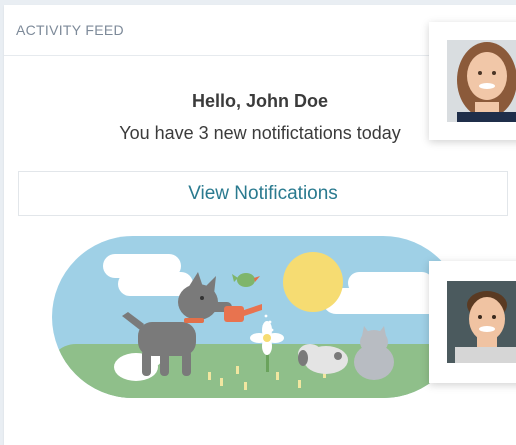  Describe the element at coordinates (263, 193) in the screenshot. I see `view-notifications-button: View Notifications` at that location.